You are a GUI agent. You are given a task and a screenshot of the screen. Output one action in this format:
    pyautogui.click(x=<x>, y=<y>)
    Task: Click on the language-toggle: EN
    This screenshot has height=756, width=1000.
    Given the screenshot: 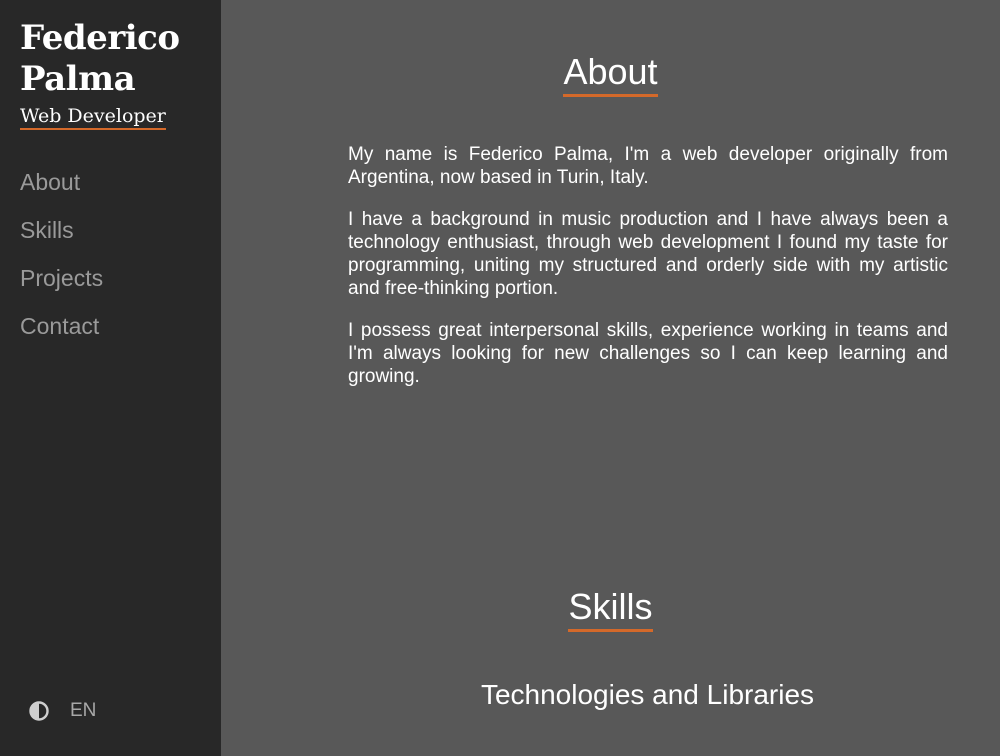 What is the action you would take?
    pyautogui.click(x=83, y=711)
    